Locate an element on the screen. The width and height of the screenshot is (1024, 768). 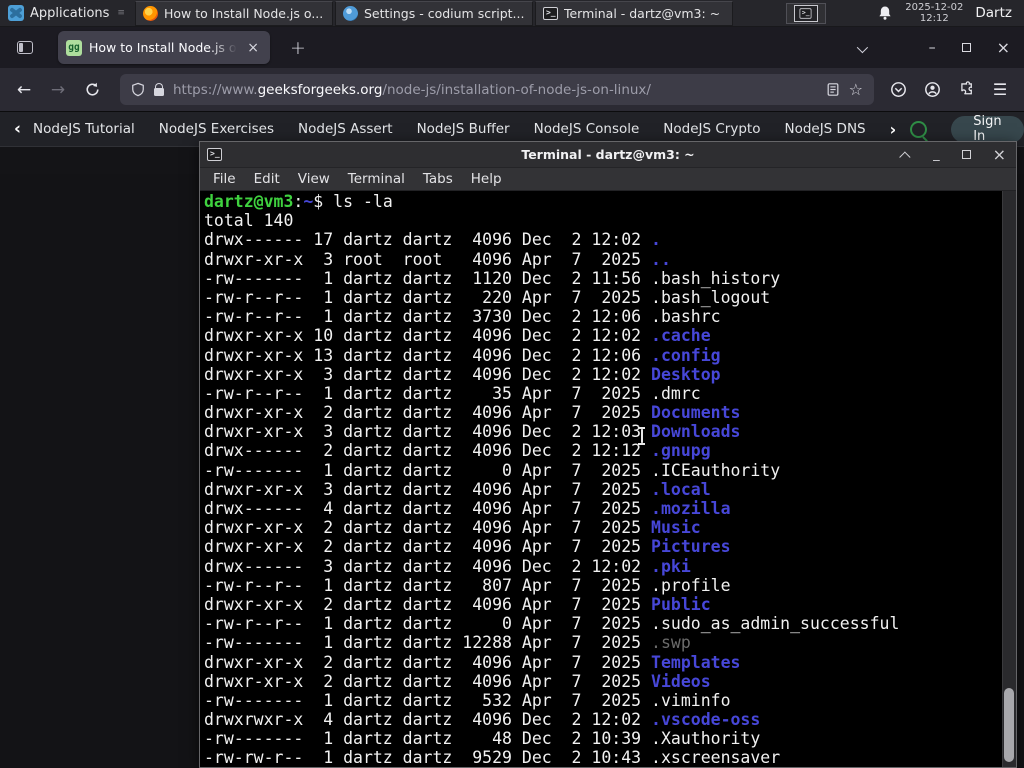
menu-help: Help is located at coordinates (486, 179).